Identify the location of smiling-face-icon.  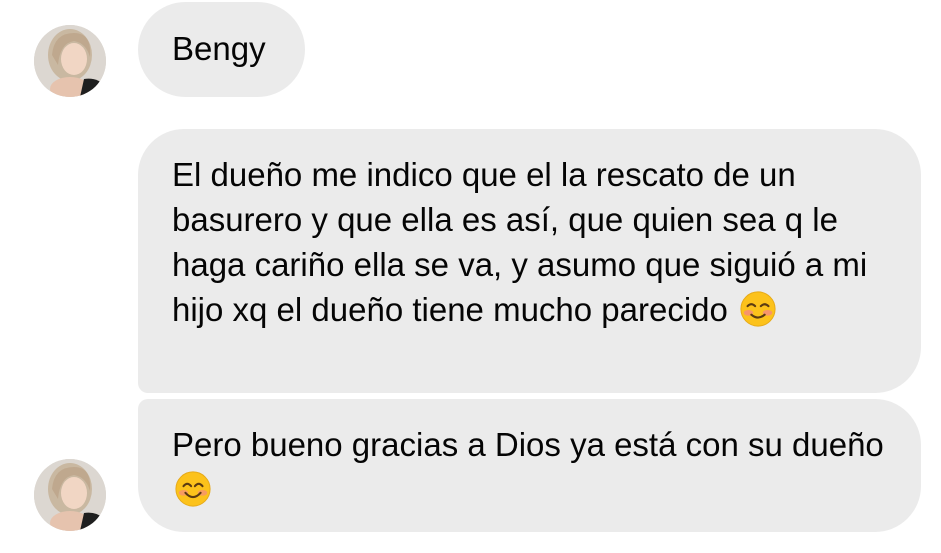
(193, 489).